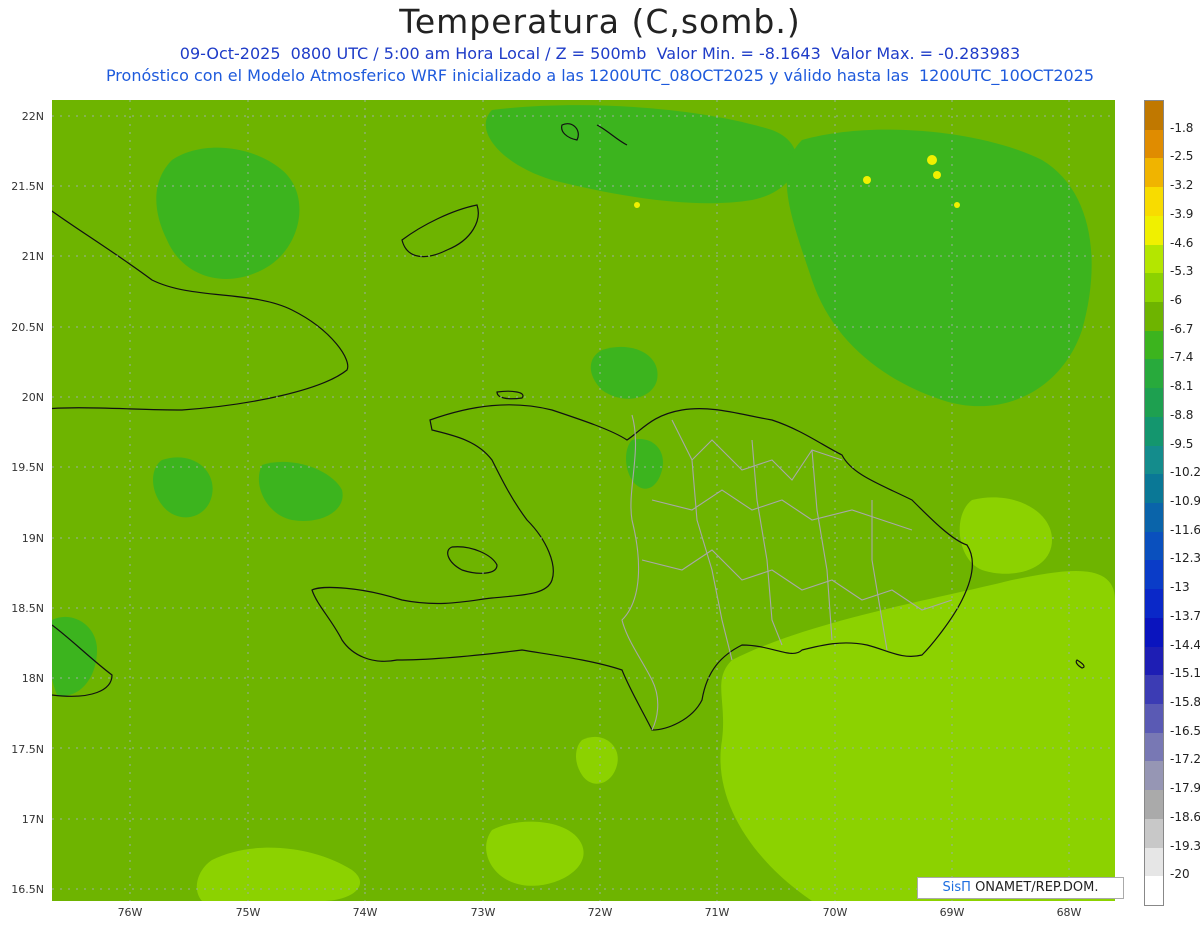  I want to click on lat-label-19n: 19N, so click(32, 538).